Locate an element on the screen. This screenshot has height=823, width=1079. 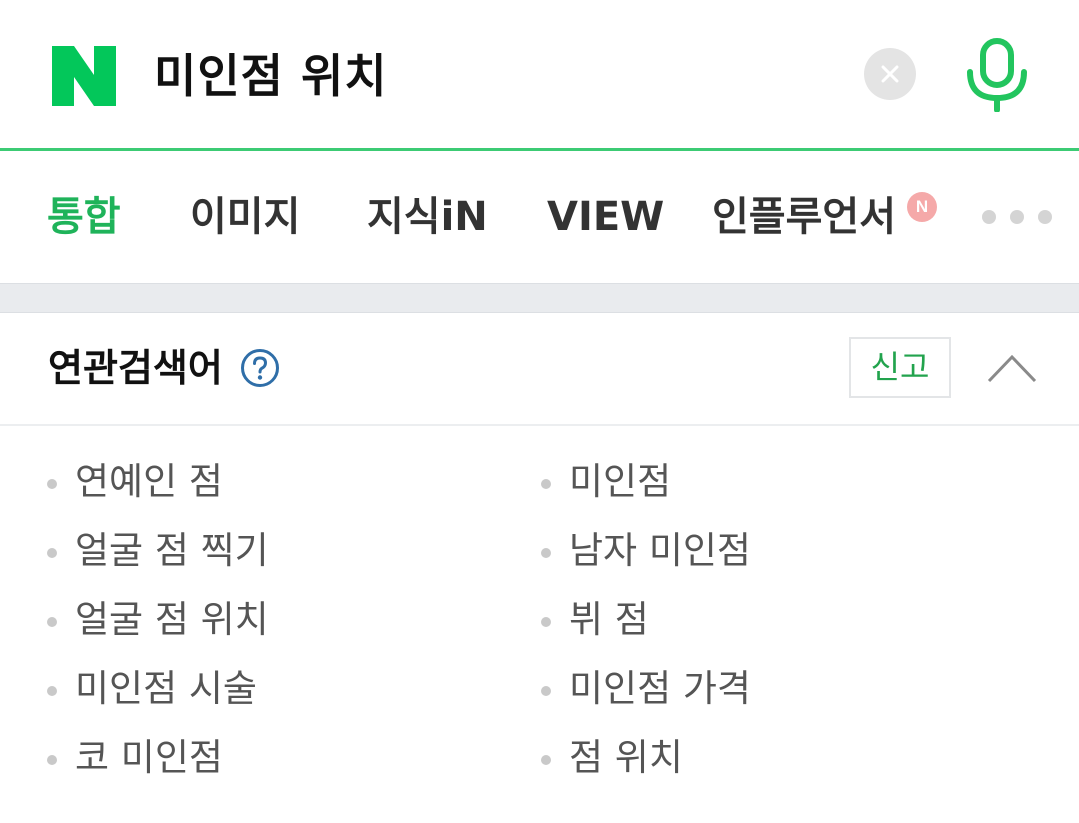
tab-integrated: 통합 is located at coordinates (84, 217).